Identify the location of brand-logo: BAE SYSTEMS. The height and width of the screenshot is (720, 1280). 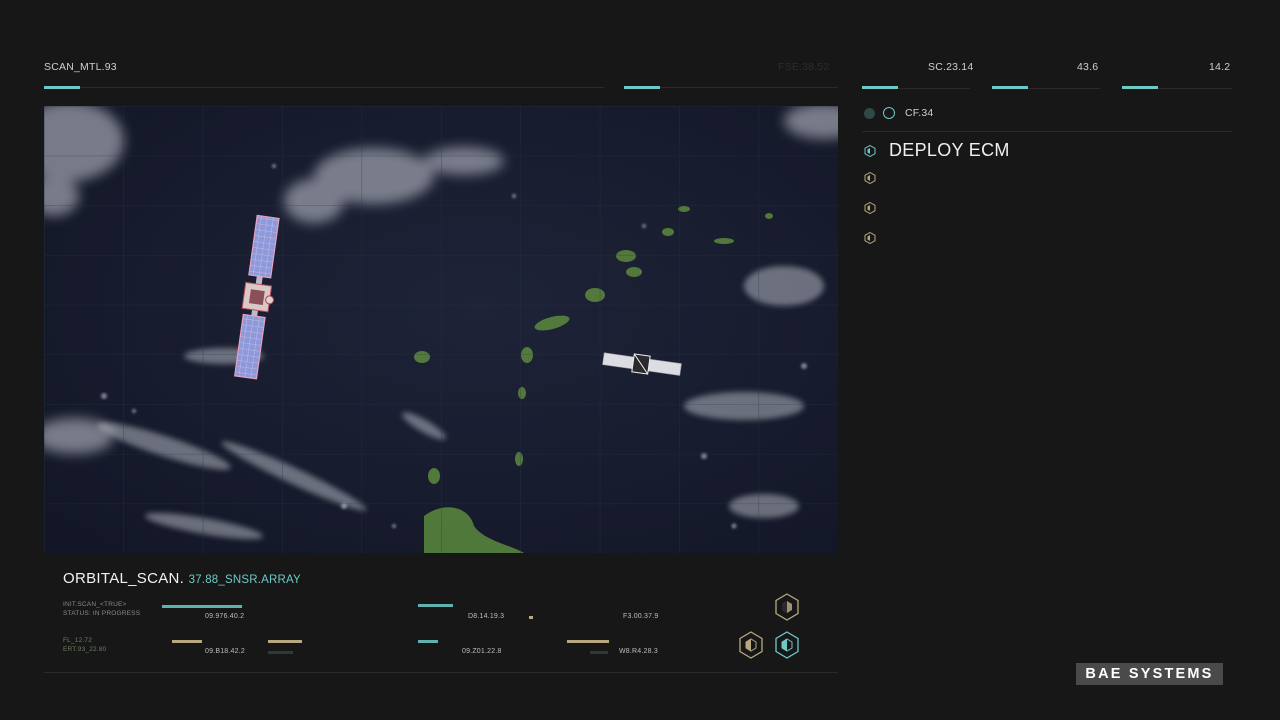
(1149, 674).